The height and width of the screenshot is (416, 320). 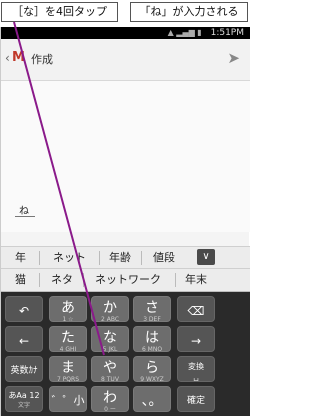 I want to click on callout-tap-na: ［な］を4回タップ, so click(x=59, y=12).